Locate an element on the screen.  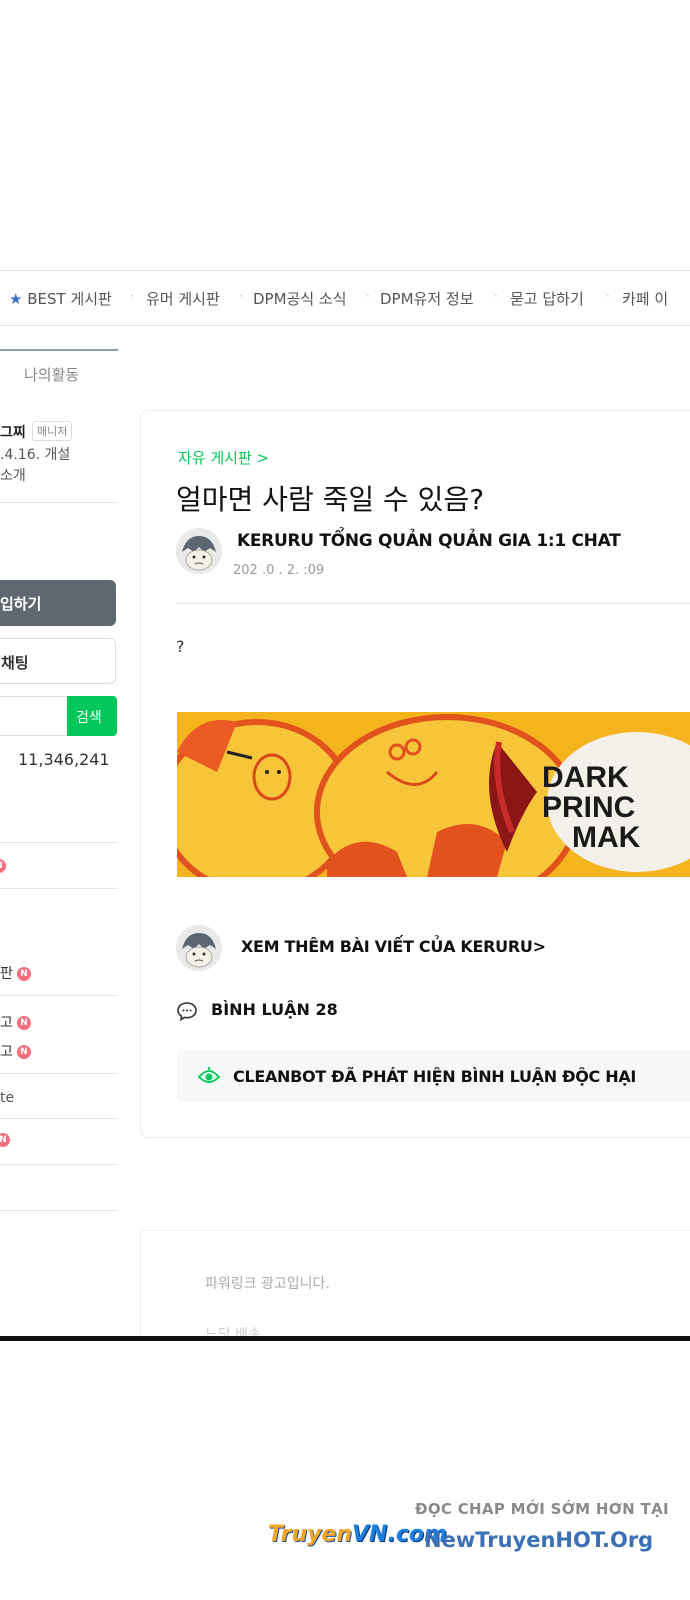
chat-button: 채팅 is located at coordinates (58, 661).